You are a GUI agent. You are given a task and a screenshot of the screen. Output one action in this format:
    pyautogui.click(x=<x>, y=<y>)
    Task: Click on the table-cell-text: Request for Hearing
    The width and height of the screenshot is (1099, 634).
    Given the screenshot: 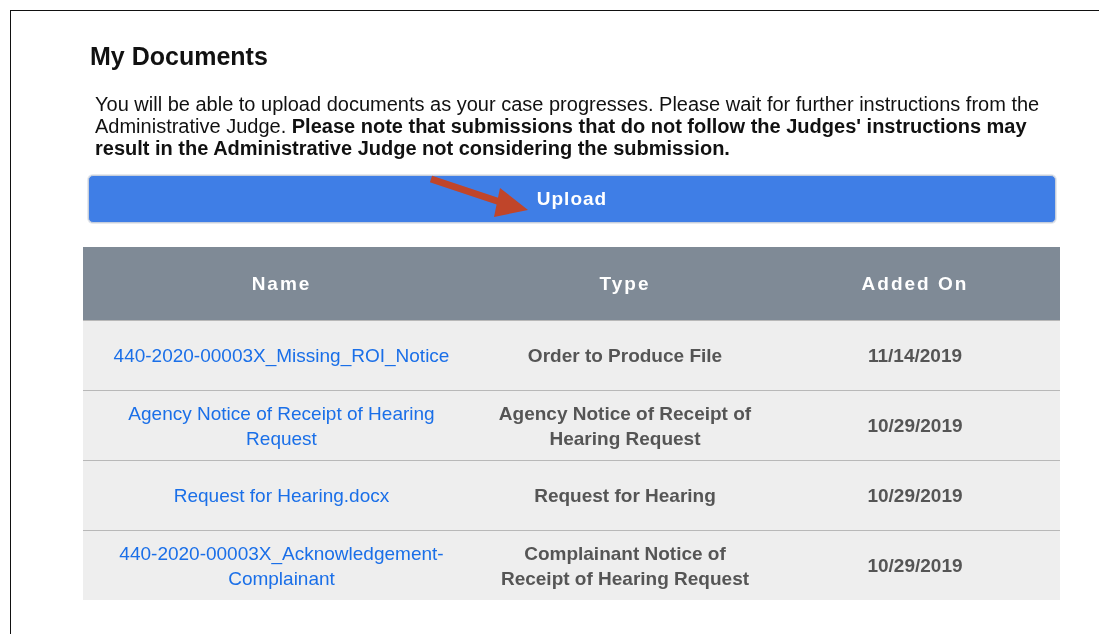 What is the action you would take?
    pyautogui.click(x=625, y=496)
    